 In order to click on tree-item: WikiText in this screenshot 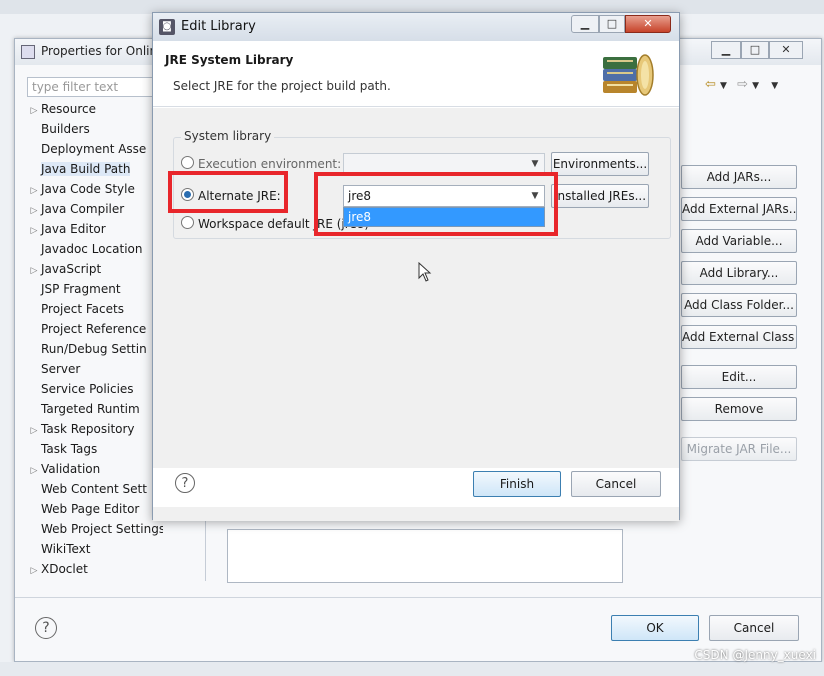, I will do `click(95, 549)`.